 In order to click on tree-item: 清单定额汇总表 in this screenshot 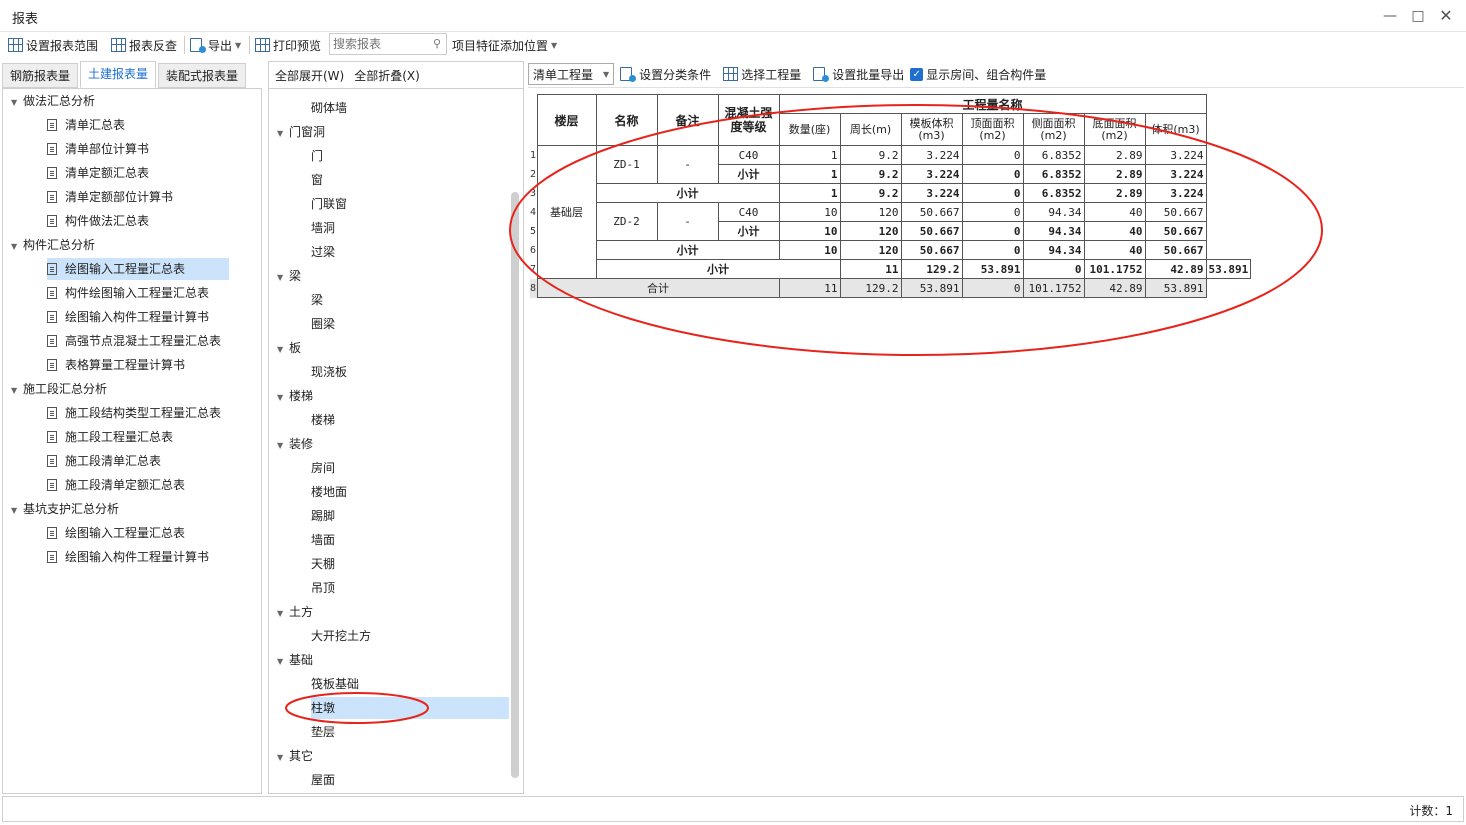, I will do `click(98, 173)`.